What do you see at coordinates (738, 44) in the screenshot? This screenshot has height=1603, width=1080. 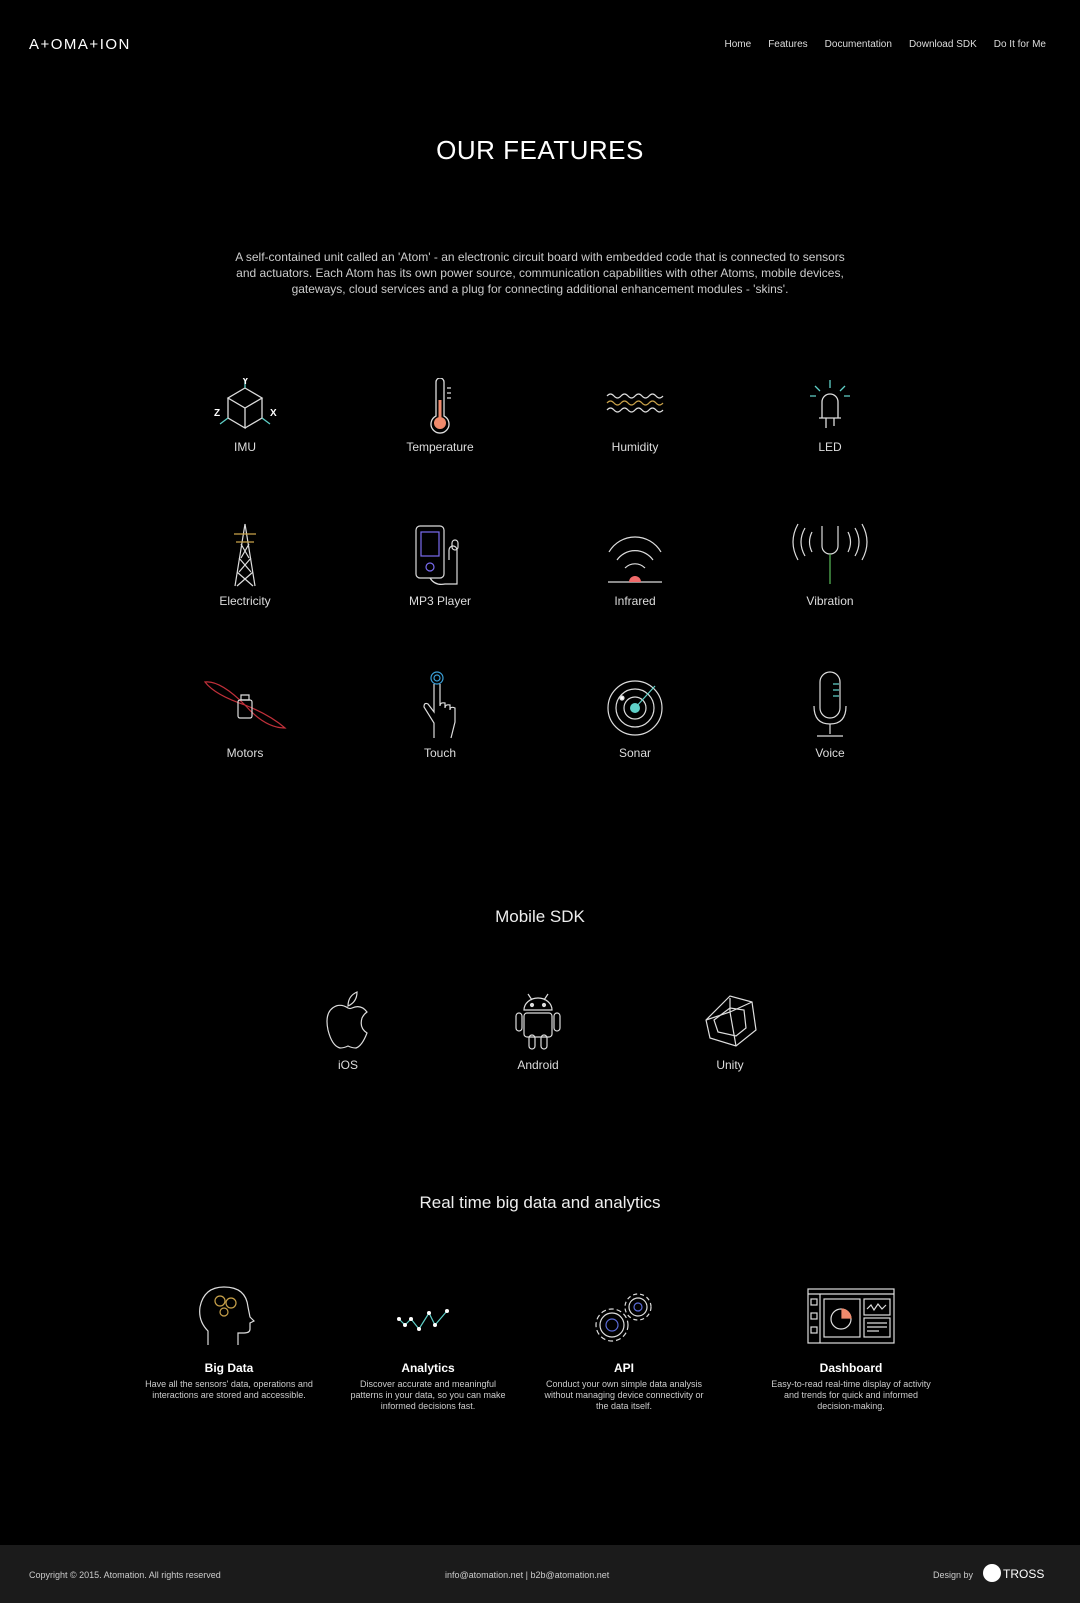 I see `nav-home: Home` at bounding box center [738, 44].